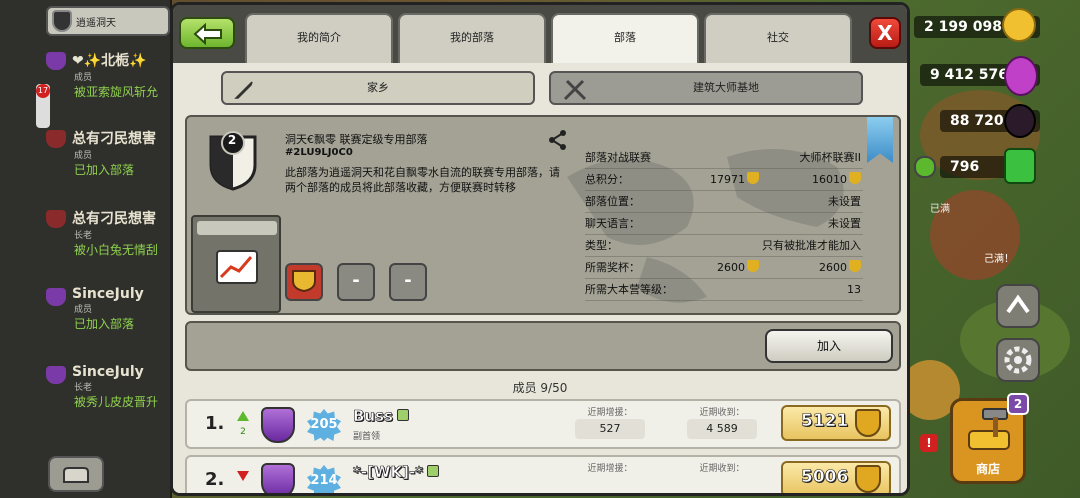 The image size is (1080, 498). What do you see at coordinates (607, 179) in the screenshot?
I see `info-key: 总积分：` at bounding box center [607, 179].